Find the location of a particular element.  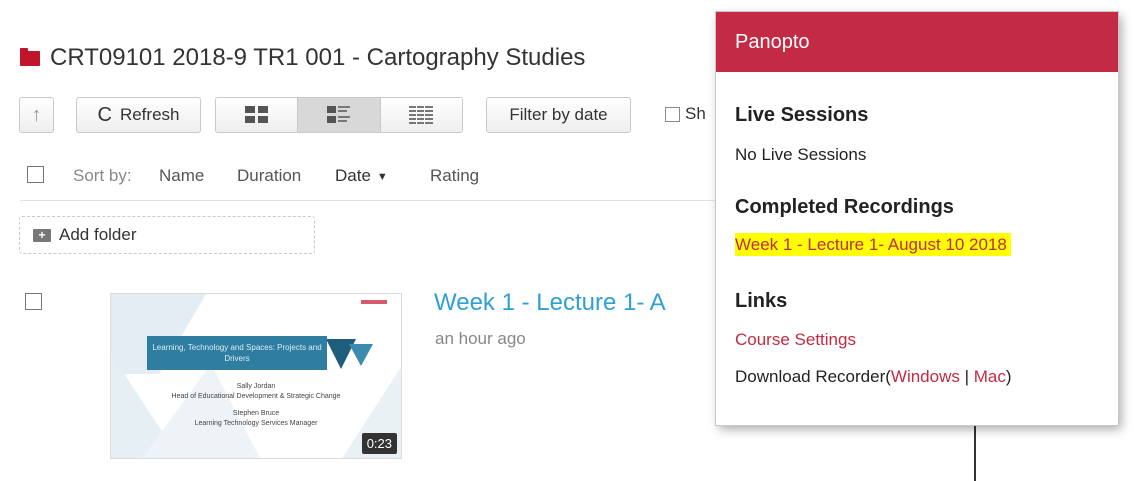

caret-down-icon: ▼ is located at coordinates (382, 177).